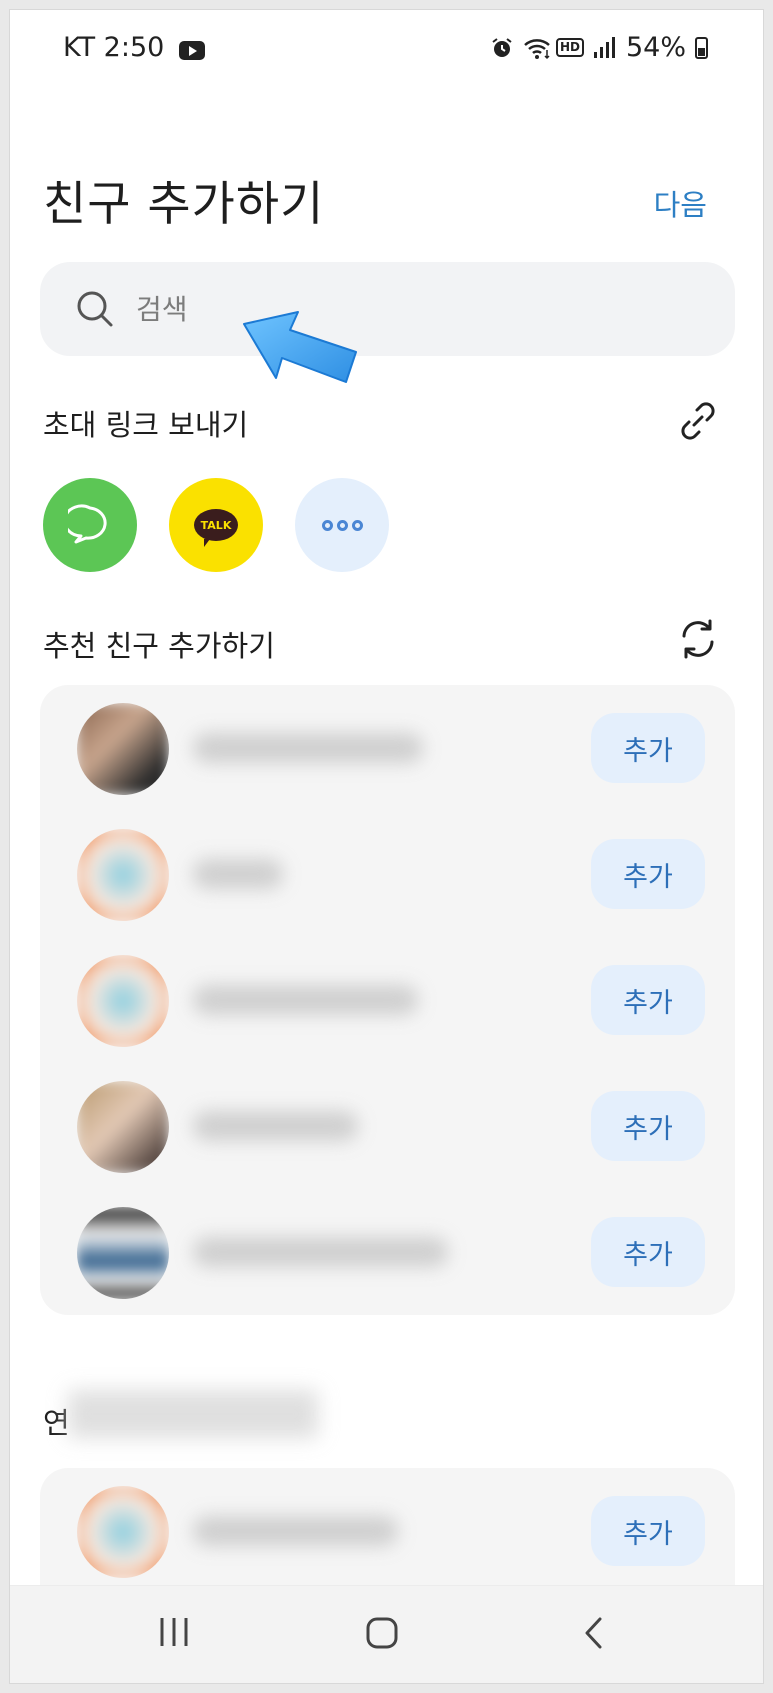 The width and height of the screenshot is (773, 1693). What do you see at coordinates (605, 48) in the screenshot?
I see `signal-icon` at bounding box center [605, 48].